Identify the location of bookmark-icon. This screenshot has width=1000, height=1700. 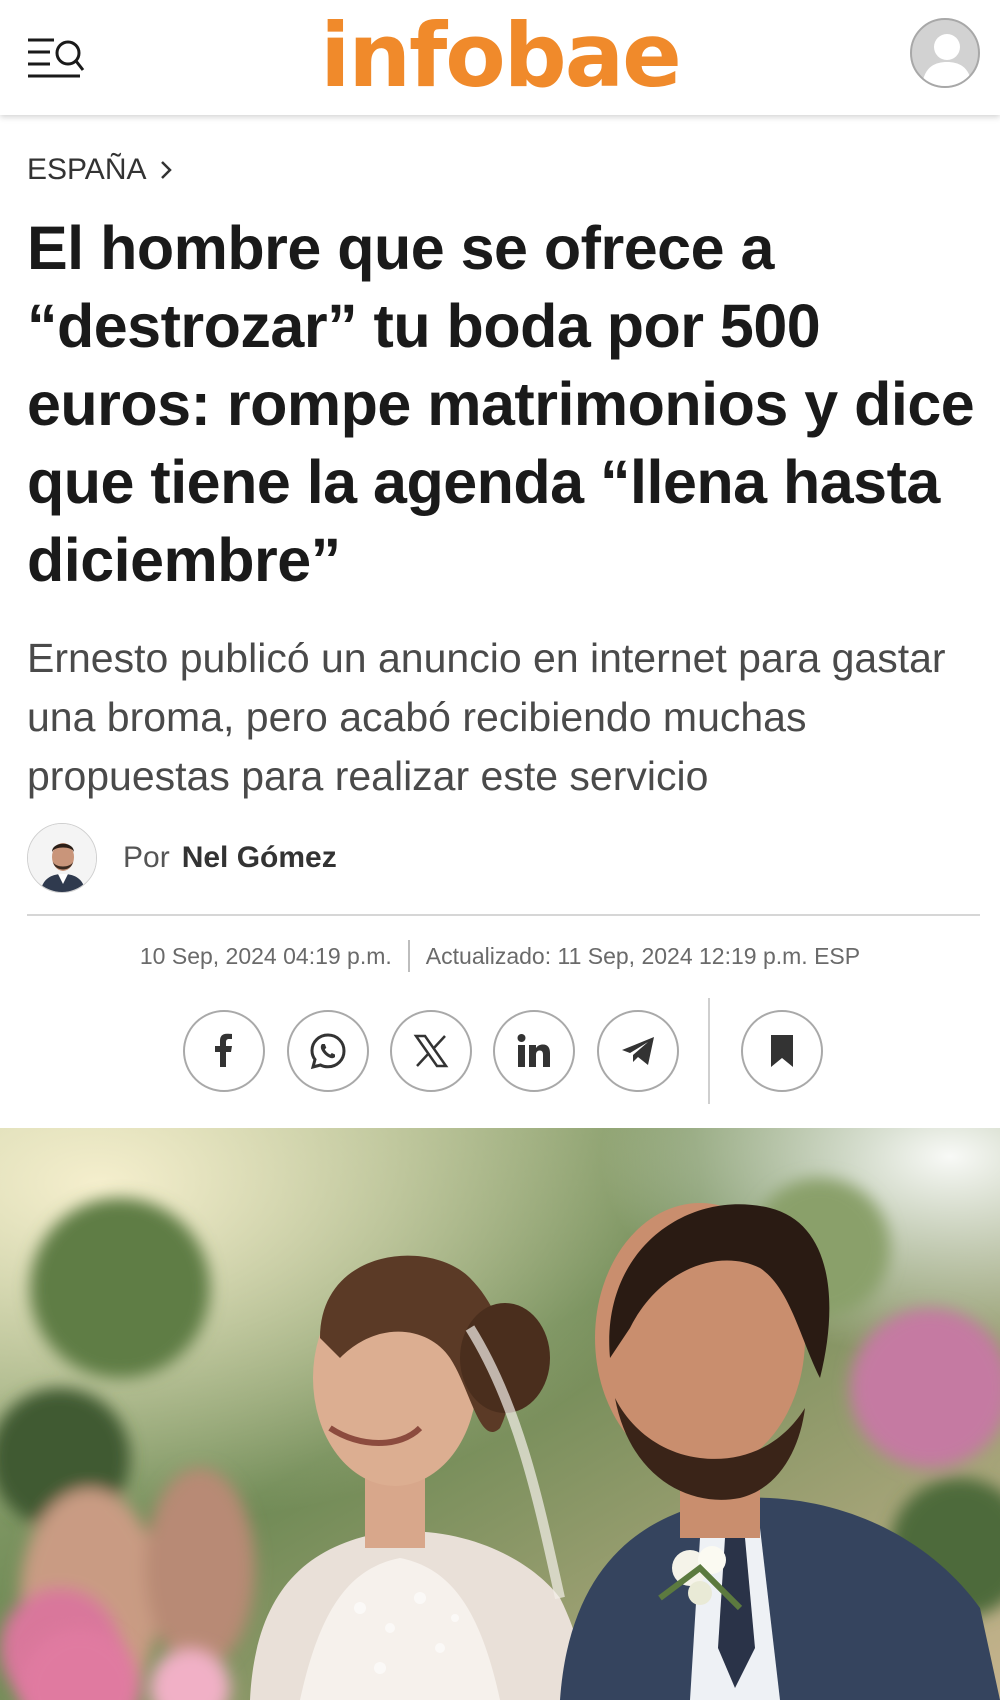
(782, 1051).